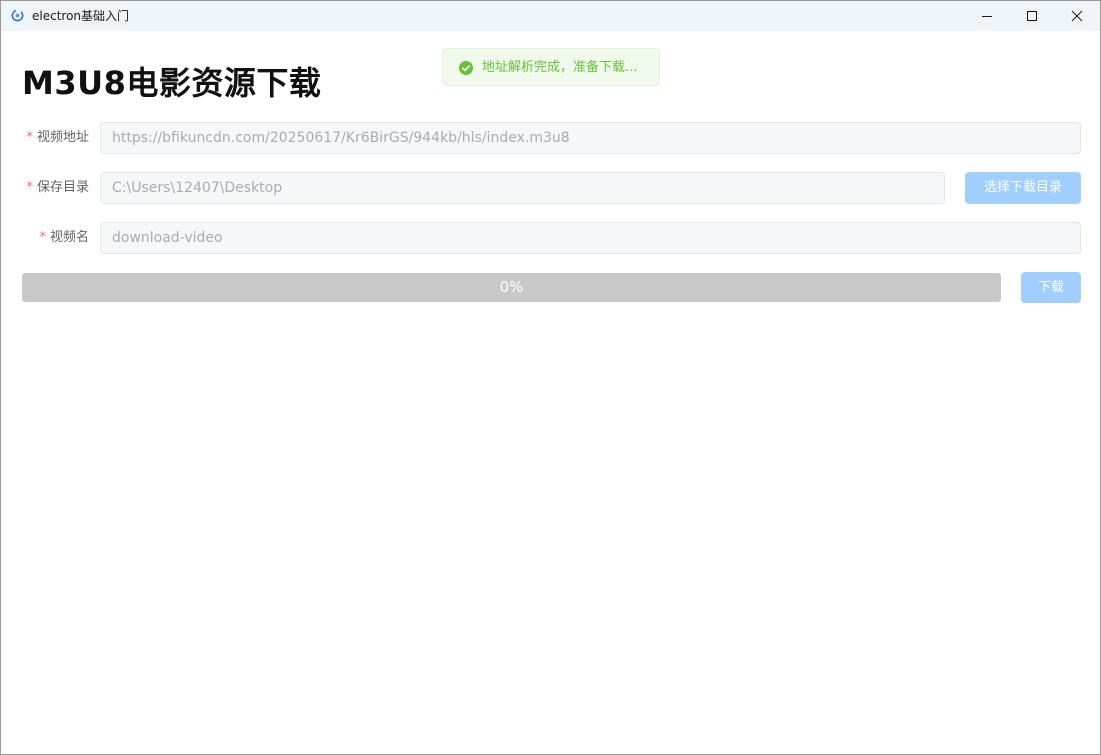 The image size is (1101, 755). I want to click on maximize-button, so click(1032, 16).